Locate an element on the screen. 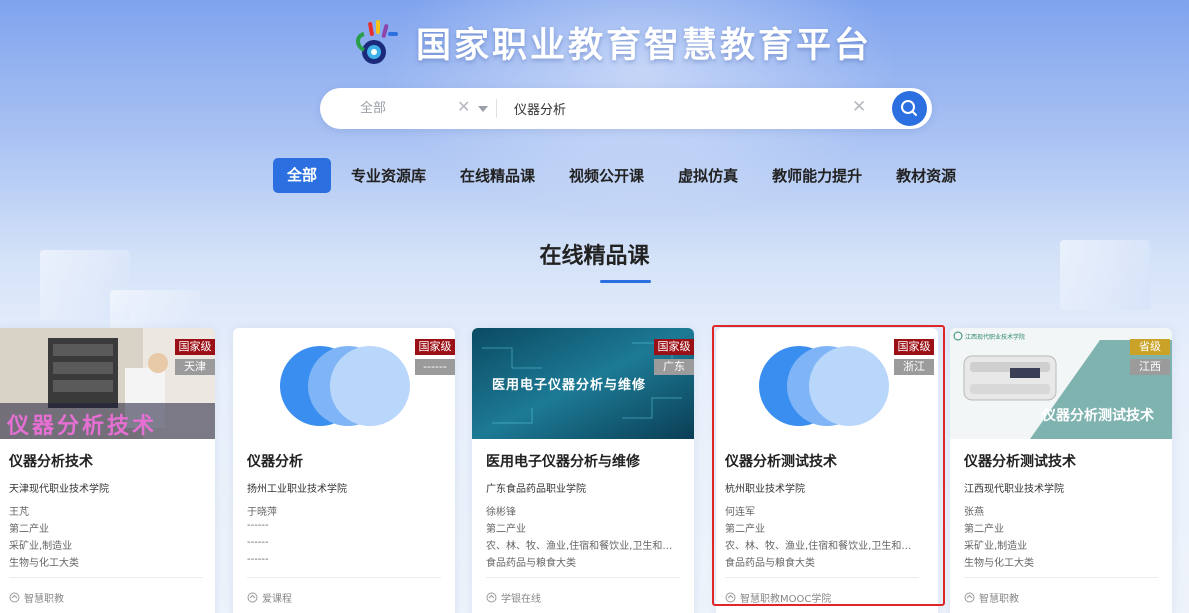 The image size is (1189, 613). chevron-down-icon is located at coordinates (483, 109).